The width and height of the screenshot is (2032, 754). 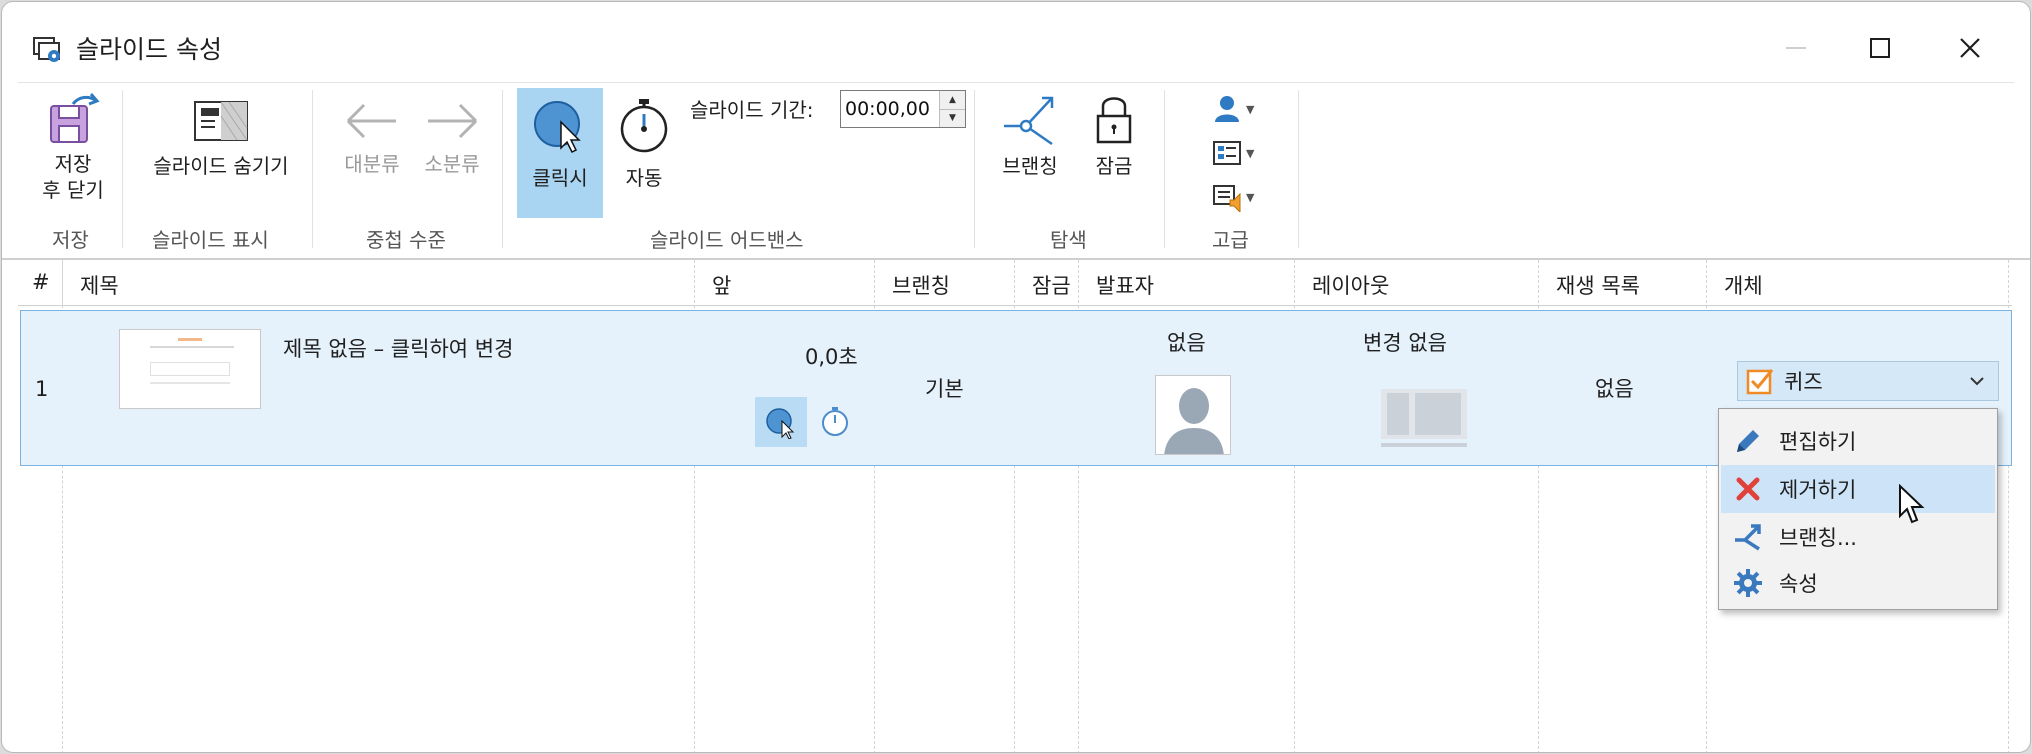 I want to click on save-and-close-button: 저장 후 닫기, so click(x=73, y=147).